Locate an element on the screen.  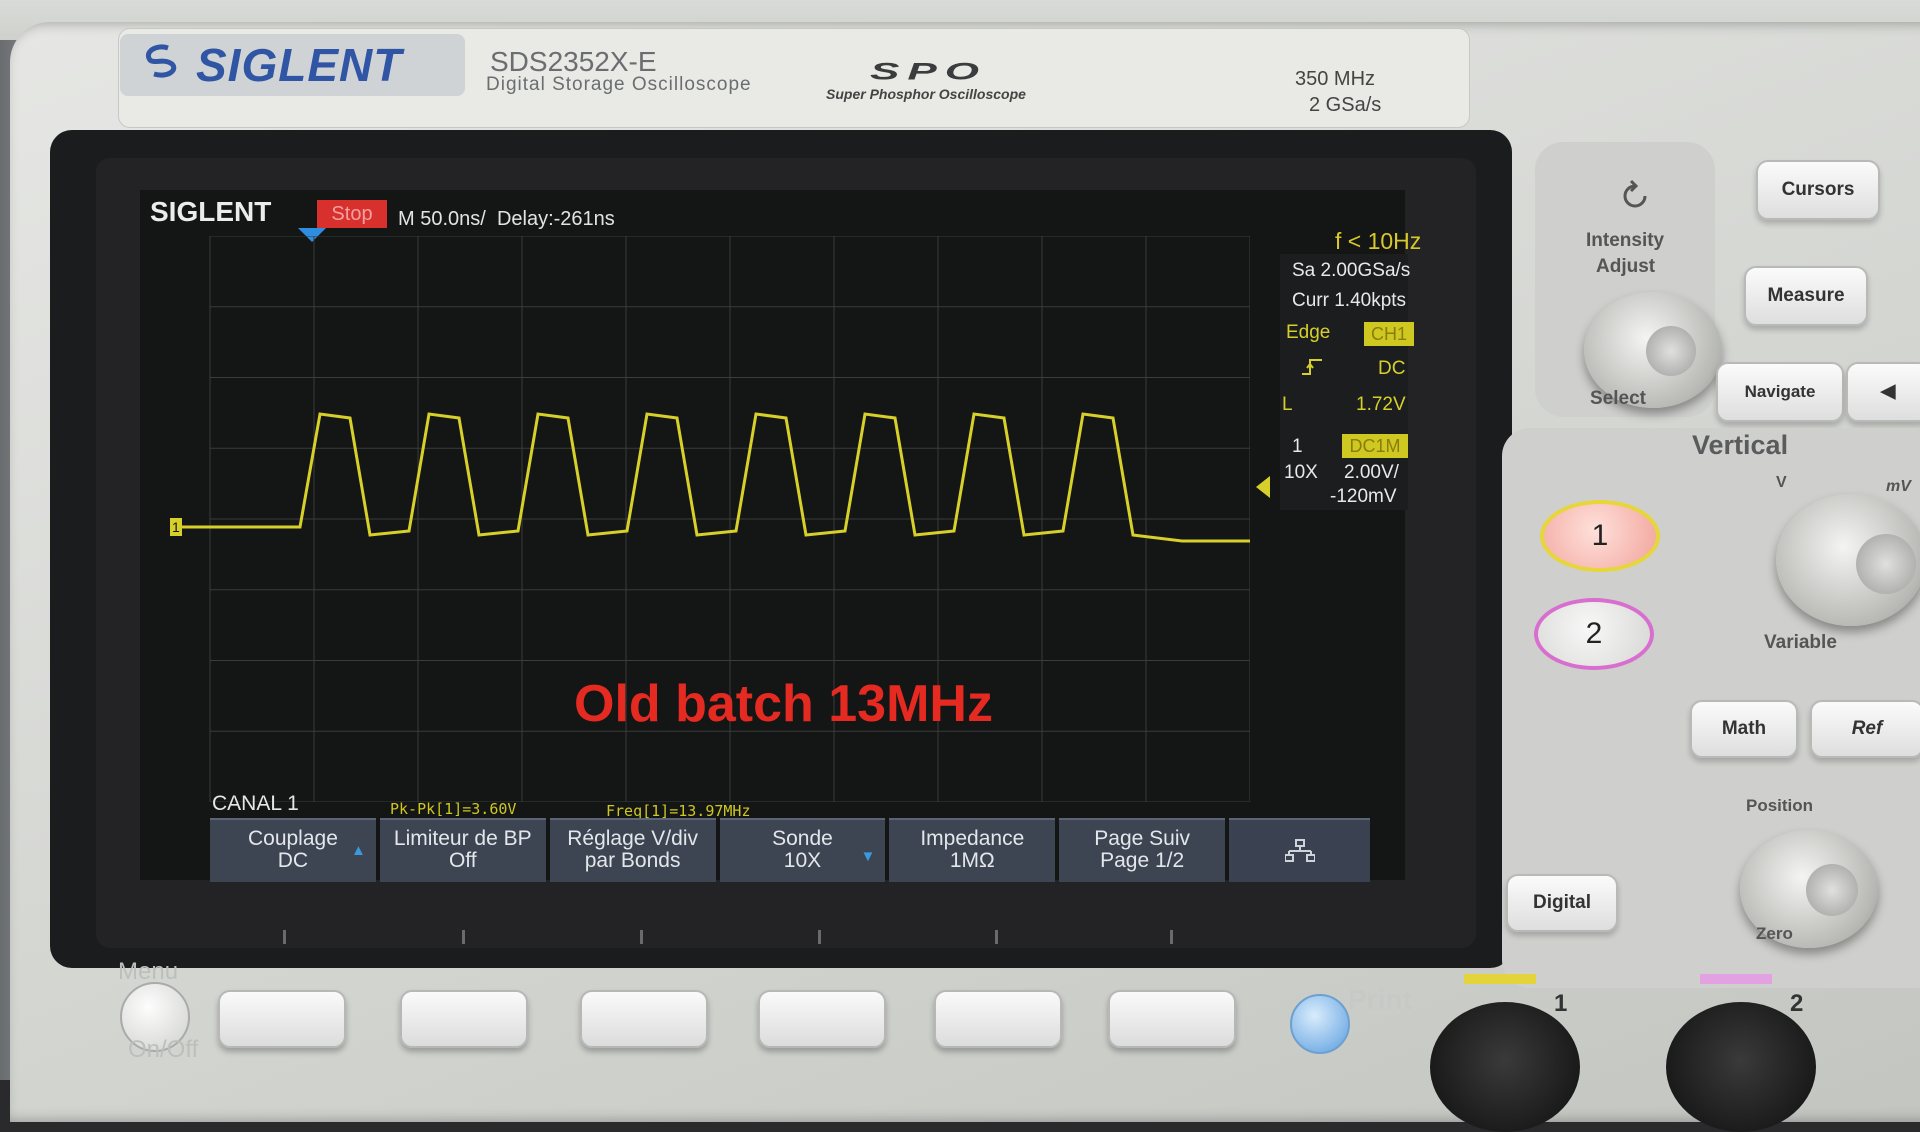
ch1-ground-marker: 1 is located at coordinates (176, 527).